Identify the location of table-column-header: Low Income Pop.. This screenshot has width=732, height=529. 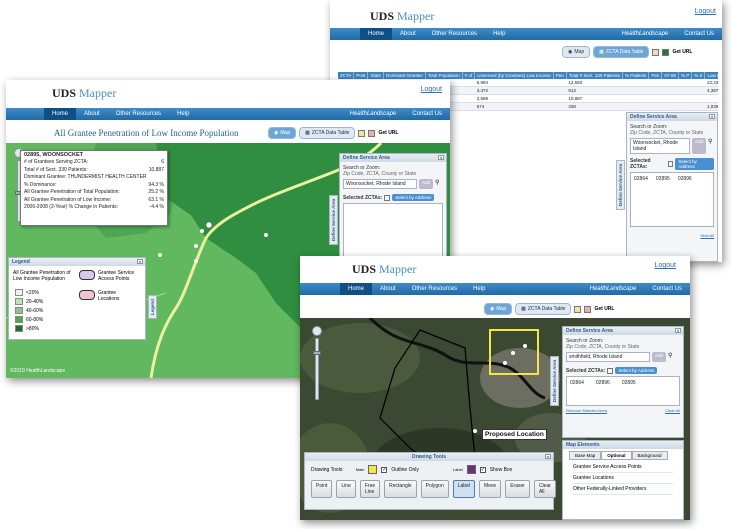
(711, 75).